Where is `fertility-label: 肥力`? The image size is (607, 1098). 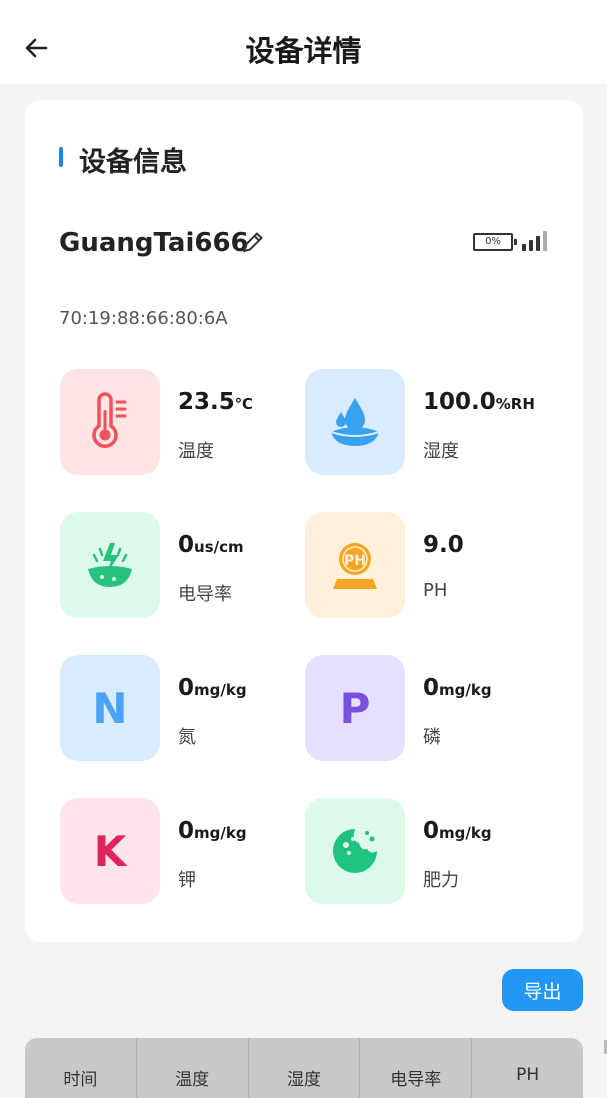
fertility-label: 肥力 is located at coordinates (441, 880).